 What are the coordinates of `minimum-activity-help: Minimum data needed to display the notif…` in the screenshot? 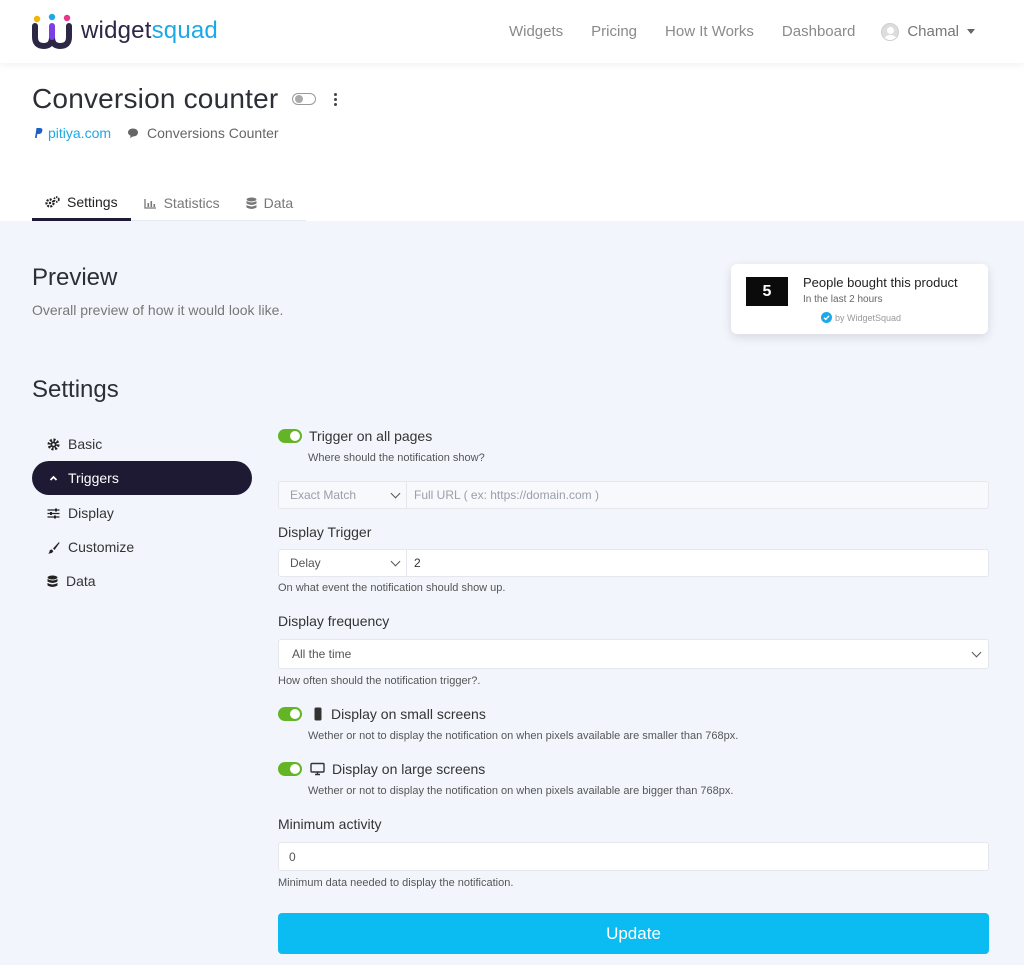 It's located at (396, 883).